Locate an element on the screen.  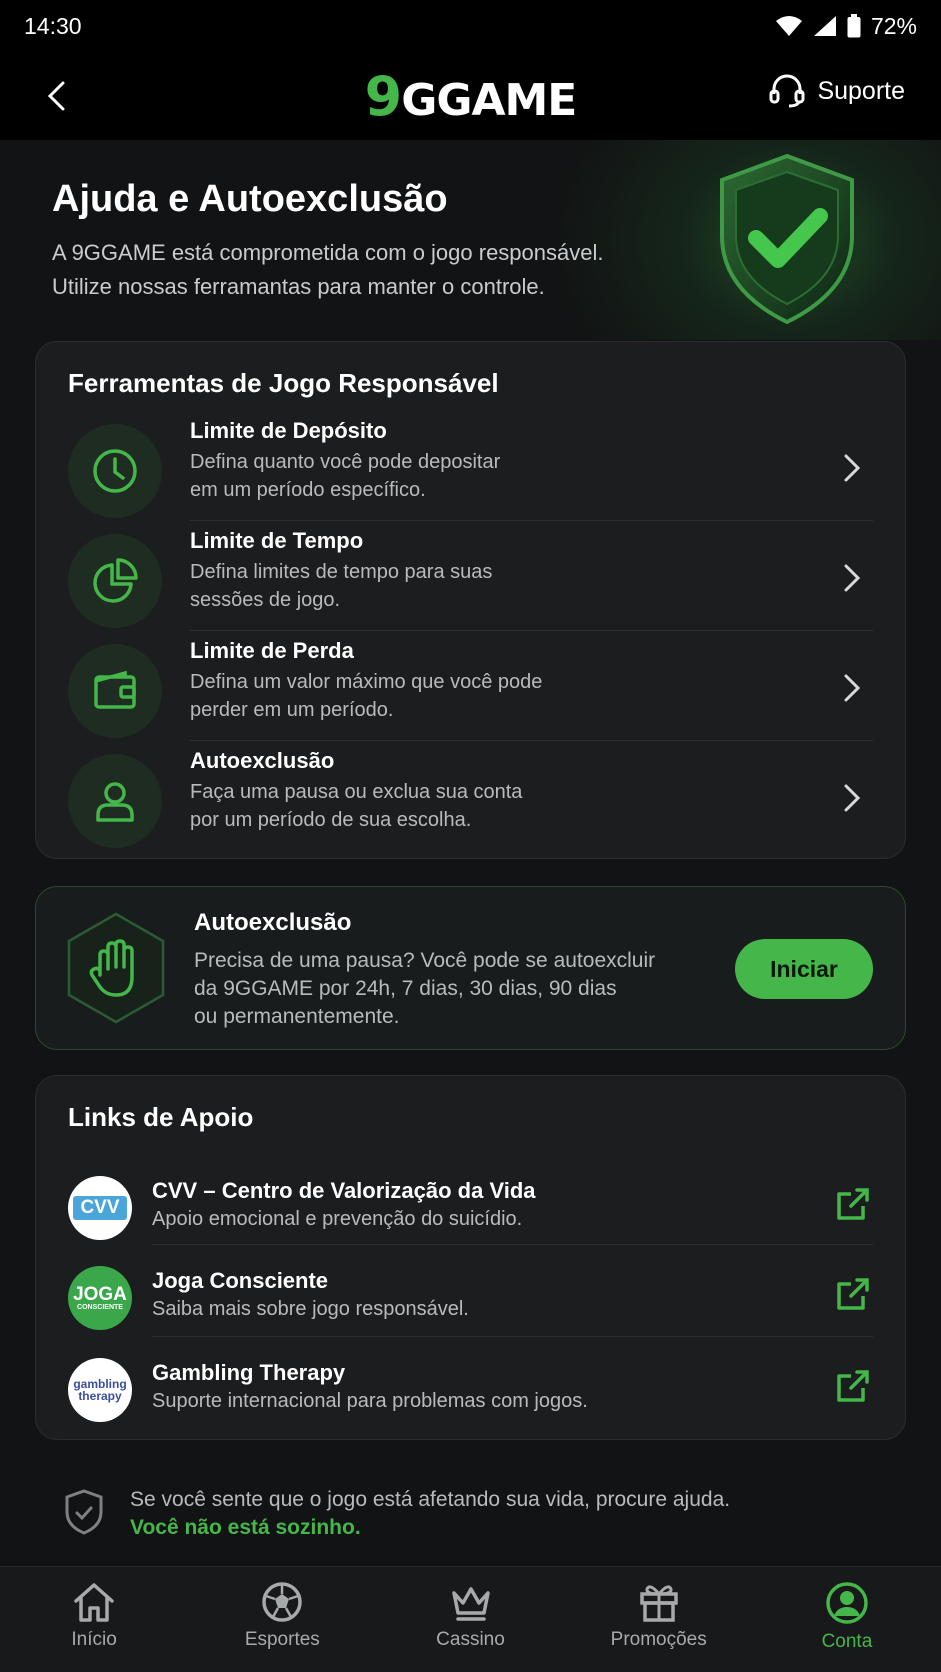
nav-label: Conta is located at coordinates (847, 1641).